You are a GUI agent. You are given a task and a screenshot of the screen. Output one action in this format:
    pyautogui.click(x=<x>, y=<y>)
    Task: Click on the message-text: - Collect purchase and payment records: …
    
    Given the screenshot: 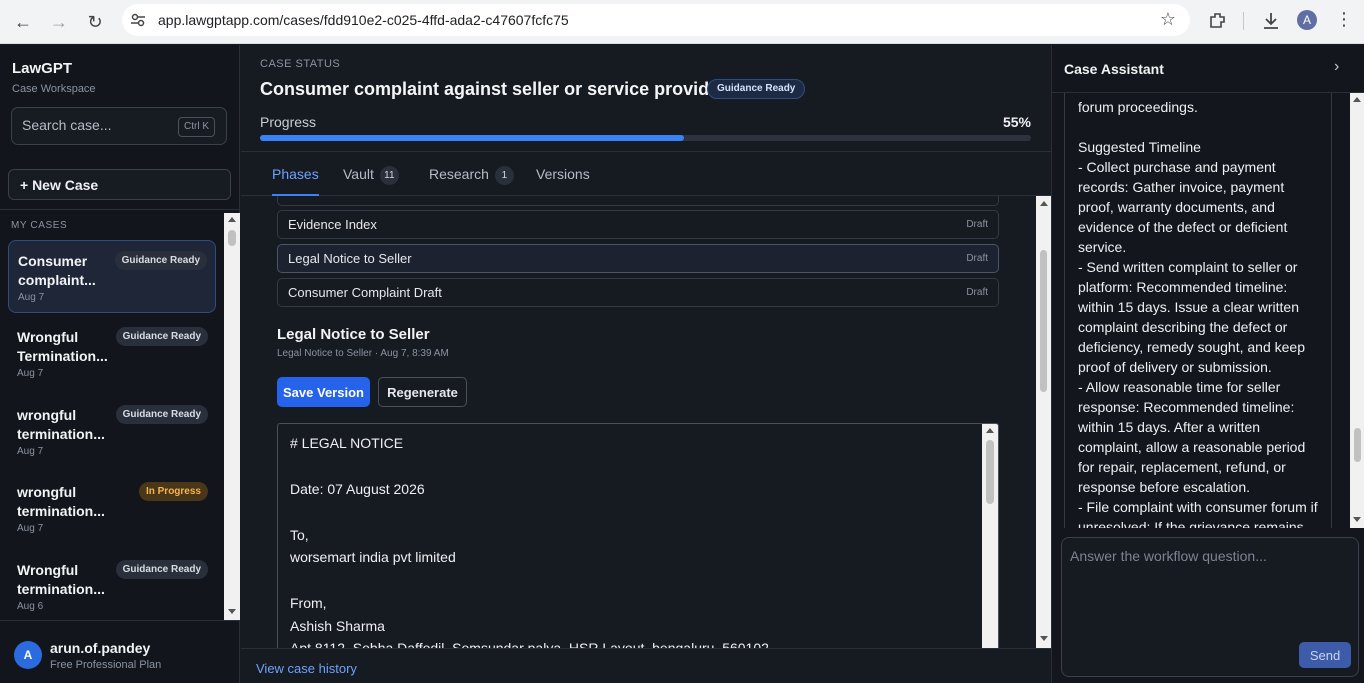 What is the action you would take?
    pyautogui.click(x=1185, y=207)
    